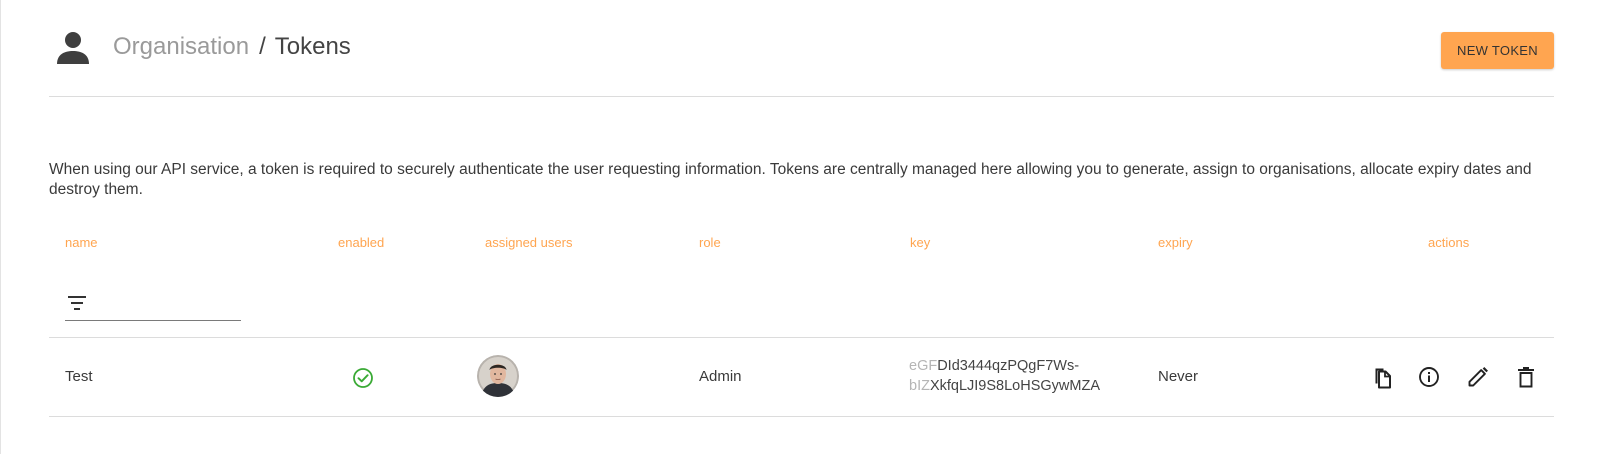  I want to click on token-expiry: Never, so click(1178, 376).